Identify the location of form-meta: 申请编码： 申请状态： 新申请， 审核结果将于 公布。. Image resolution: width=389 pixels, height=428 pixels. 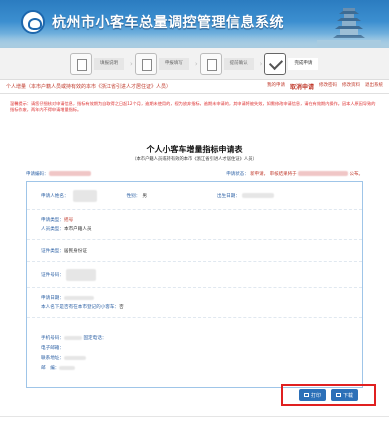
(194, 174).